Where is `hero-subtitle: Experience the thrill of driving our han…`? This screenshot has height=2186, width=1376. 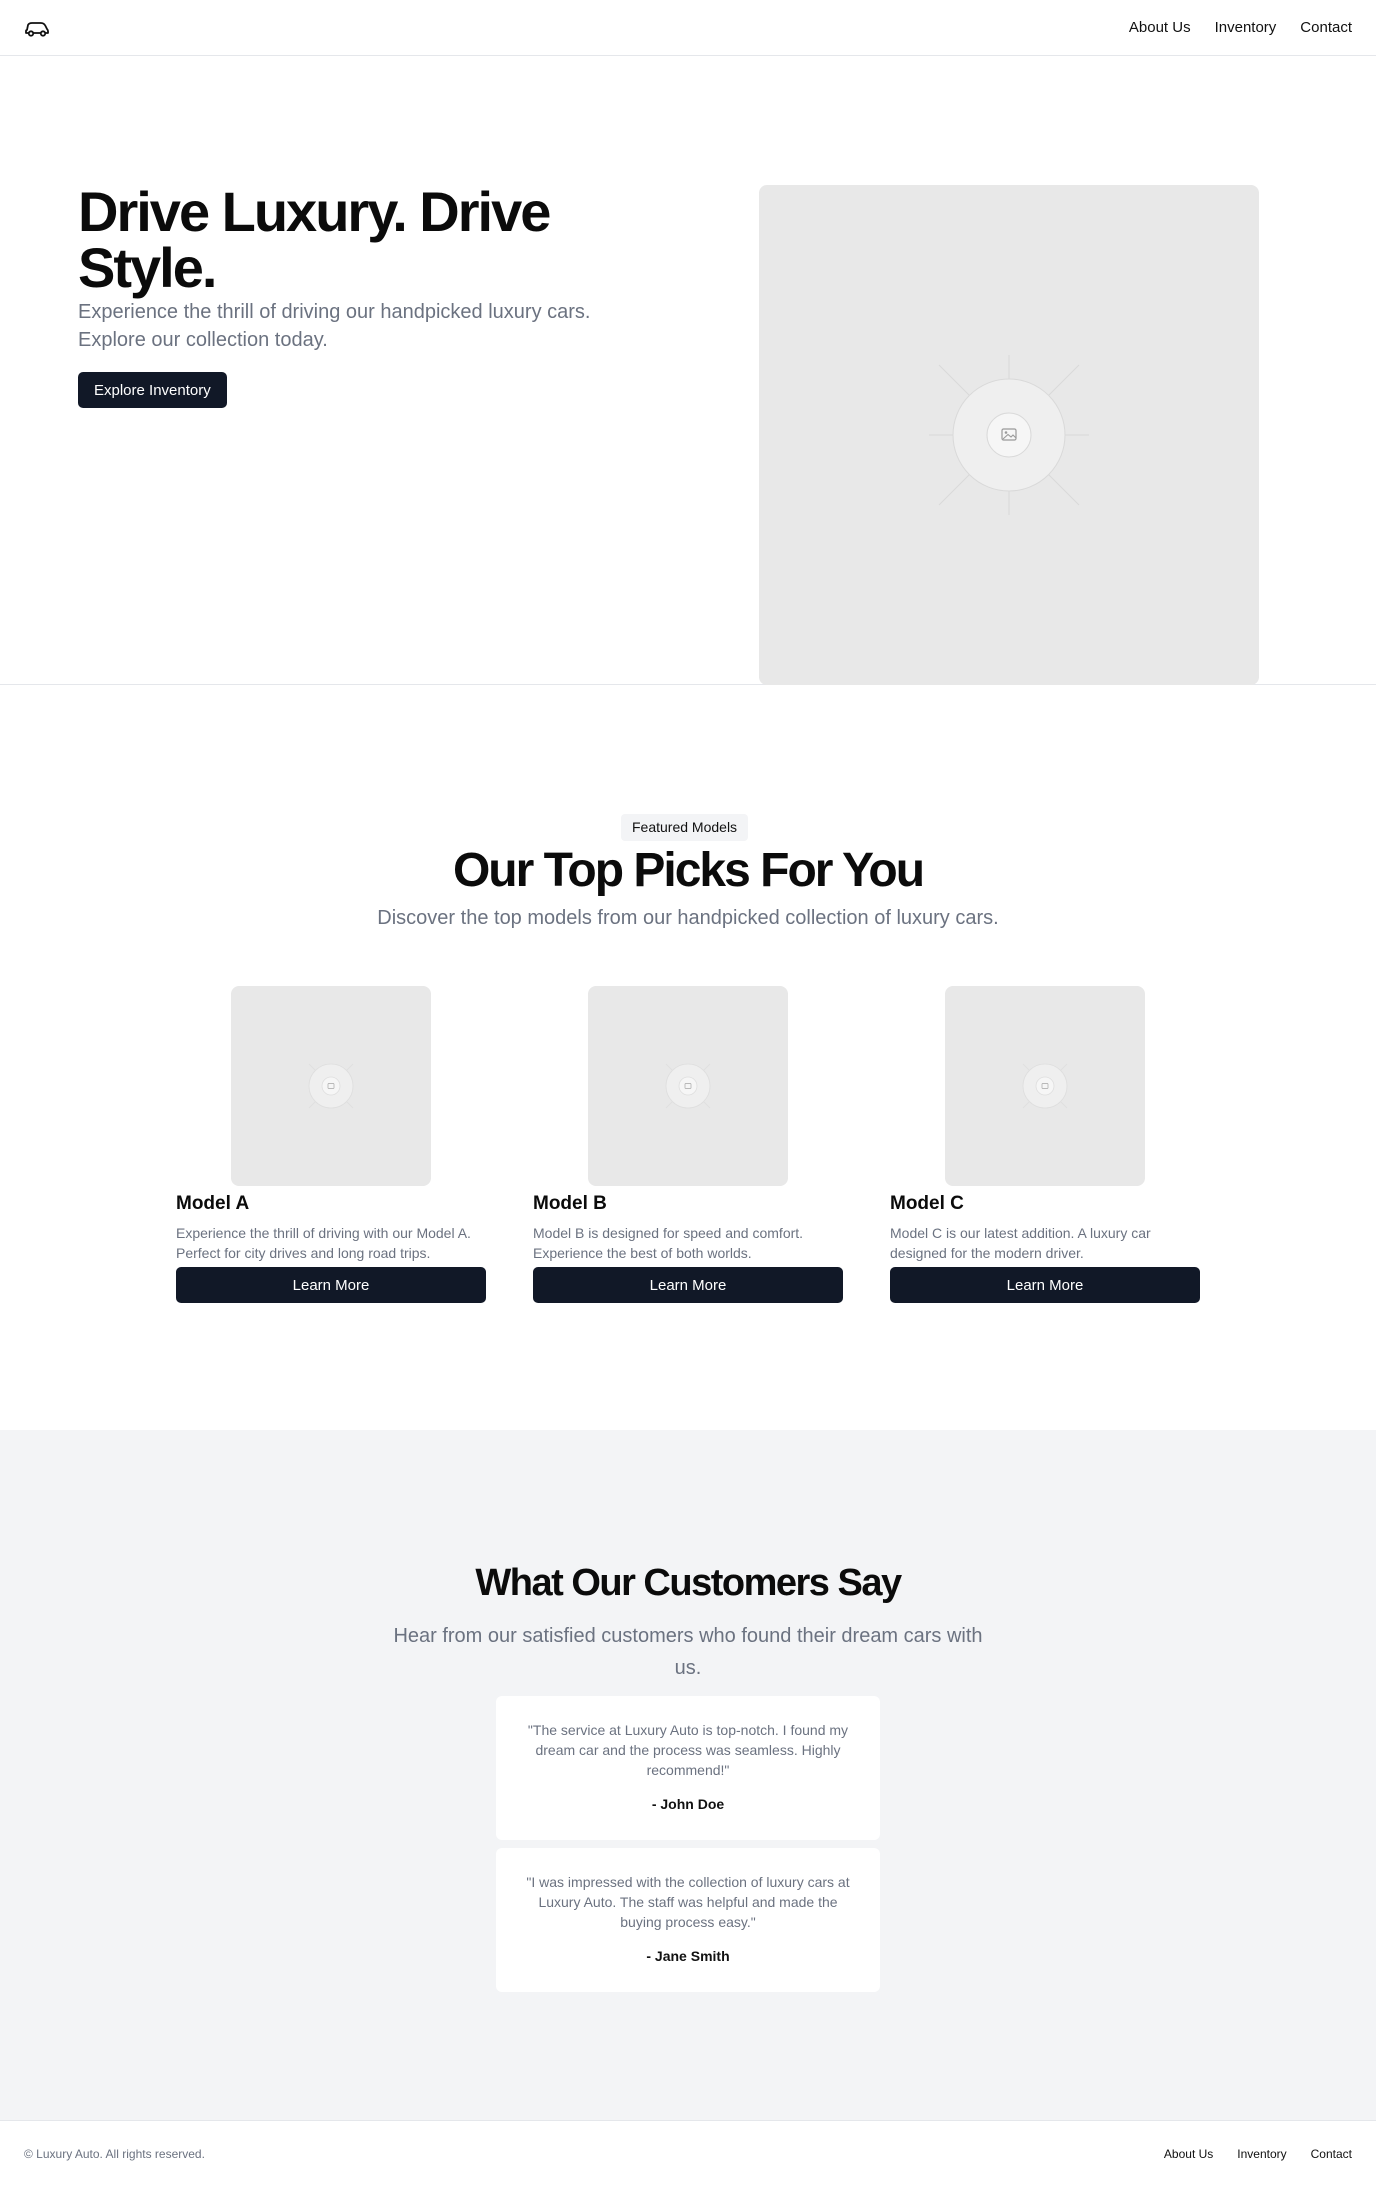 hero-subtitle: Experience the thrill of driving our han… is located at coordinates (334, 326).